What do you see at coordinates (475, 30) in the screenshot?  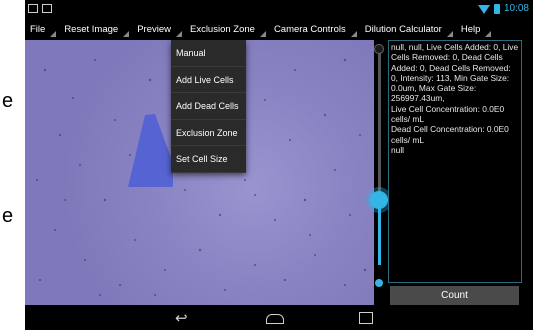 I see `menu-help: Help` at bounding box center [475, 30].